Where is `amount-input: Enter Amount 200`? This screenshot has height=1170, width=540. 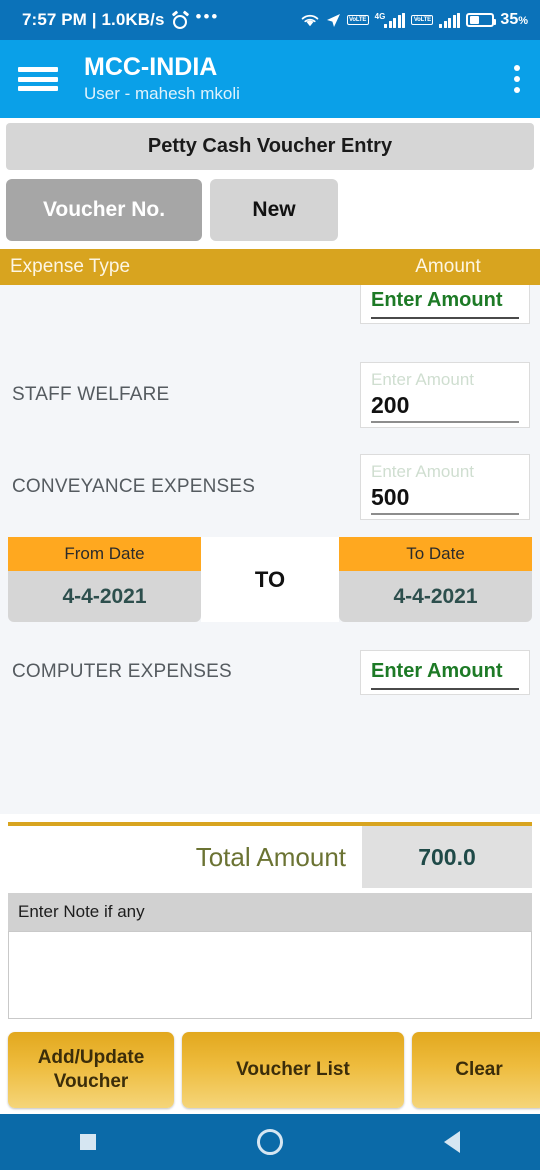
amount-input: Enter Amount 200 is located at coordinates (445, 395).